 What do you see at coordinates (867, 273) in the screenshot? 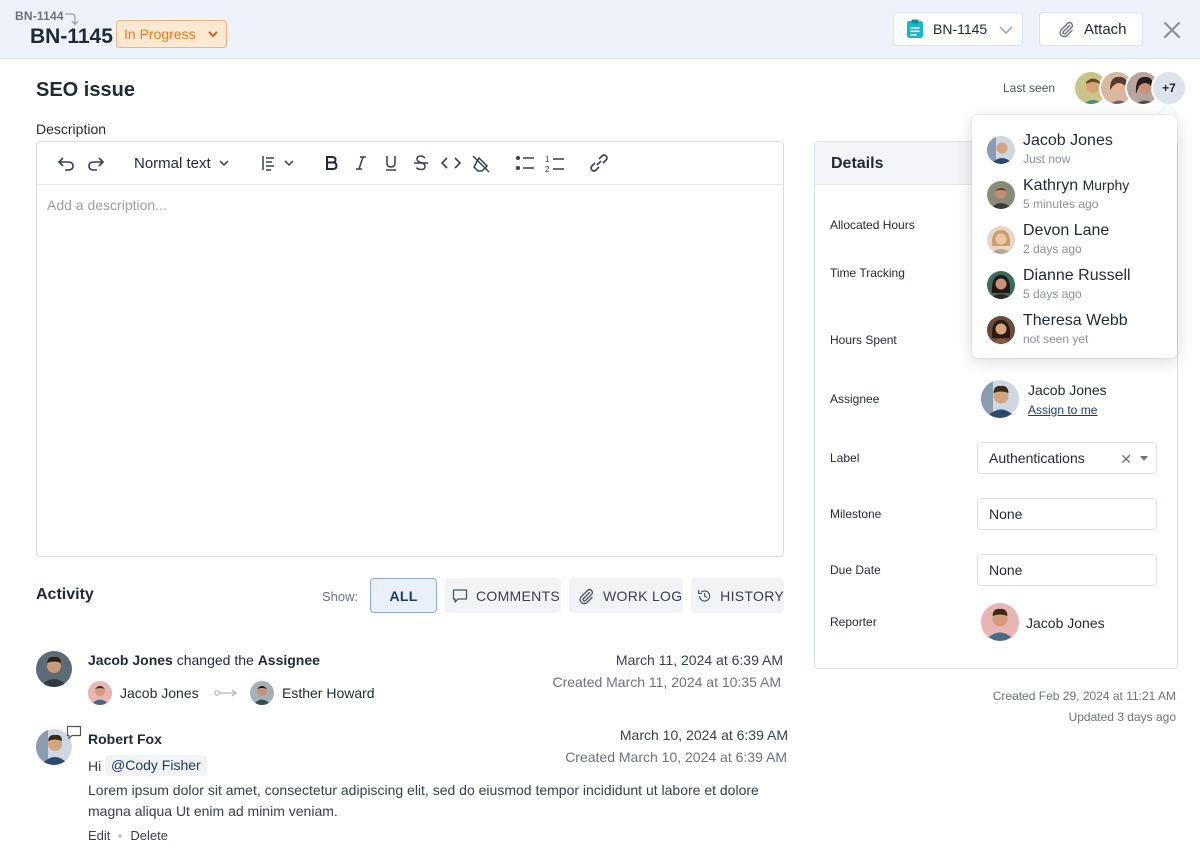
I see `time-tracking-label: Time Tracking` at bounding box center [867, 273].